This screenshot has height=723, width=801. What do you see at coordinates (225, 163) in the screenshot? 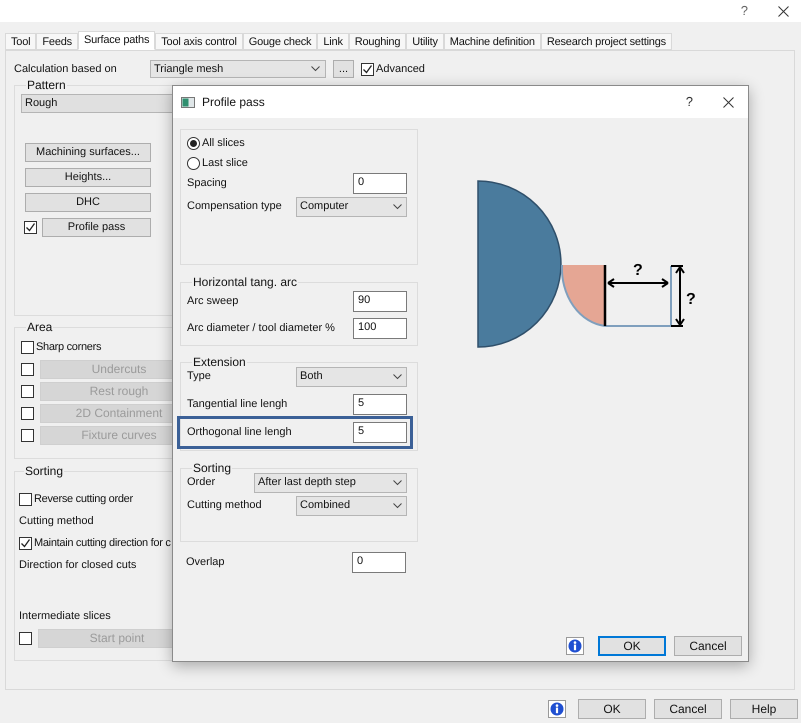
I see `radio-label: Last slice` at bounding box center [225, 163].